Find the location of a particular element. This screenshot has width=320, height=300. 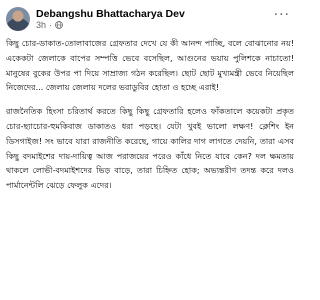

post-meta: Debangshu Bhattacharya Dev 3h · is located at coordinates (110, 19).